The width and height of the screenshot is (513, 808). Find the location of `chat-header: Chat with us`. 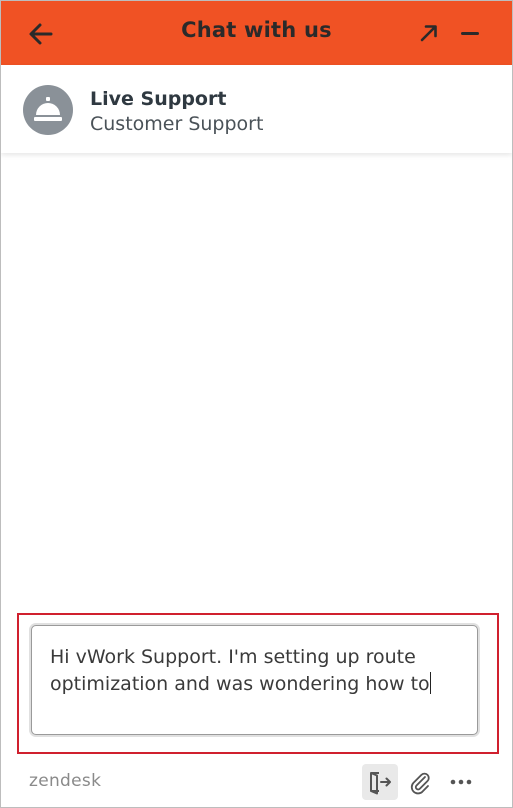

chat-header: Chat with us is located at coordinates (256, 33).